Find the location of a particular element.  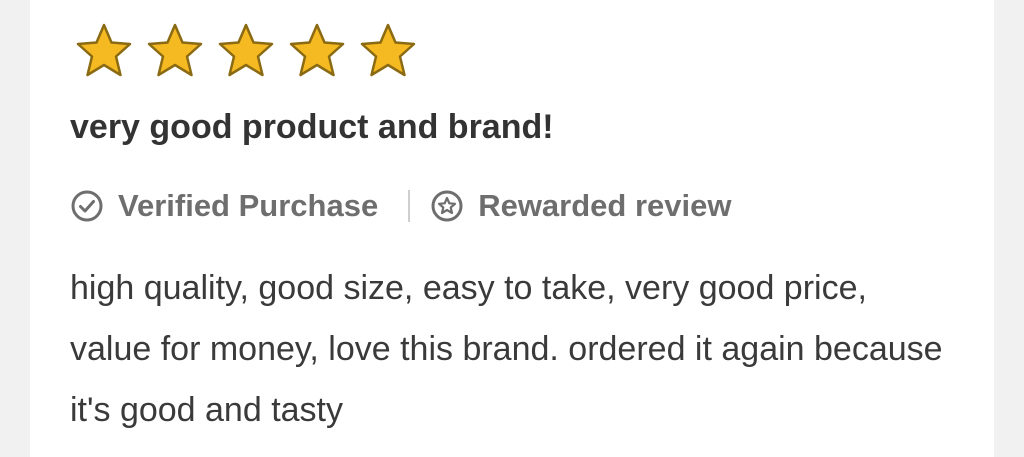

check-circle-icon is located at coordinates (87, 206).